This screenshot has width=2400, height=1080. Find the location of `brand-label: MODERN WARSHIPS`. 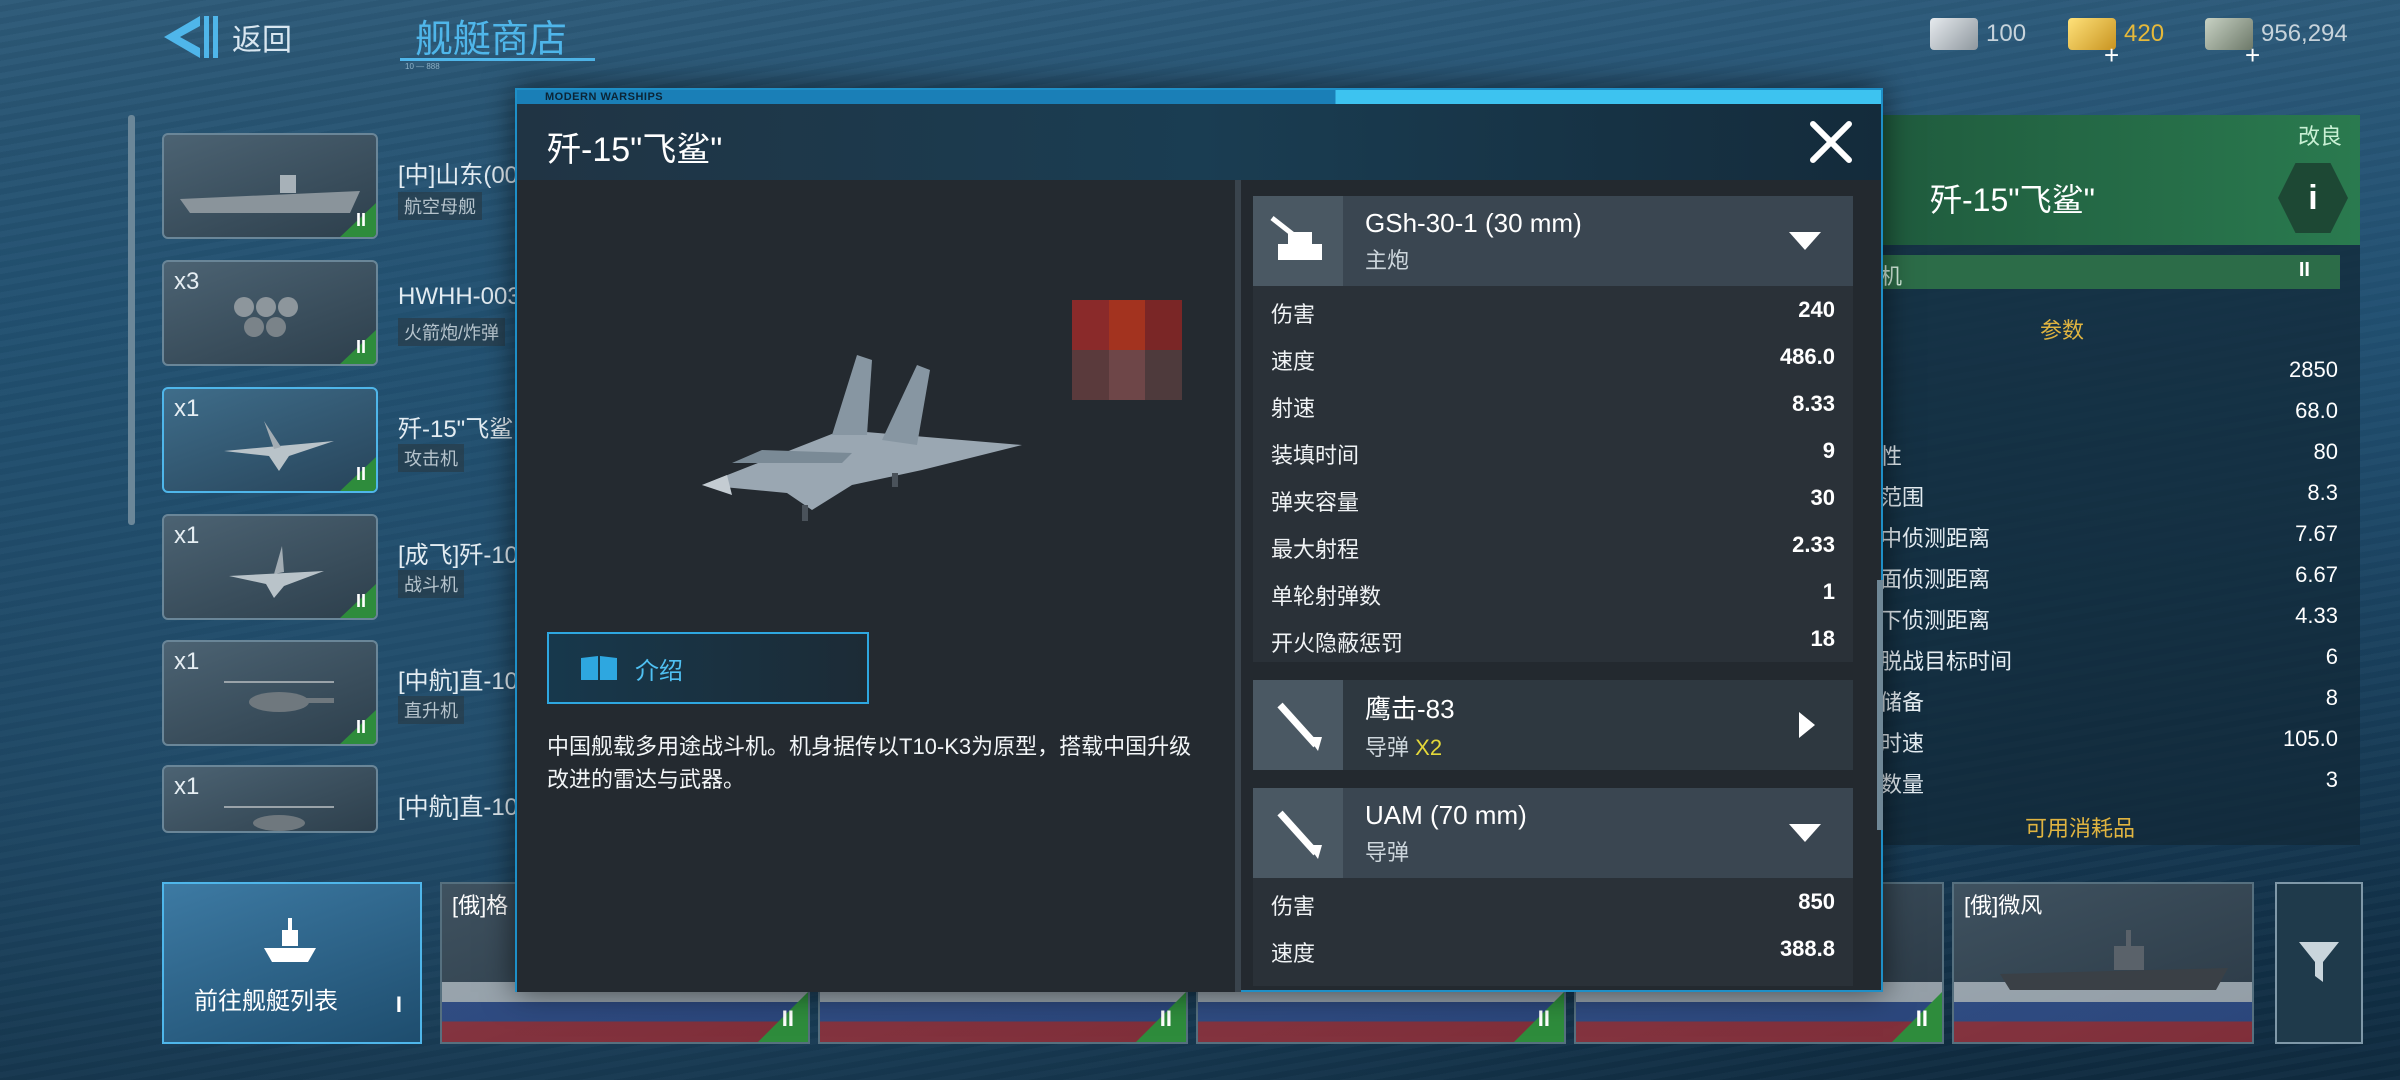

brand-label: MODERN WARSHIPS is located at coordinates (604, 97).